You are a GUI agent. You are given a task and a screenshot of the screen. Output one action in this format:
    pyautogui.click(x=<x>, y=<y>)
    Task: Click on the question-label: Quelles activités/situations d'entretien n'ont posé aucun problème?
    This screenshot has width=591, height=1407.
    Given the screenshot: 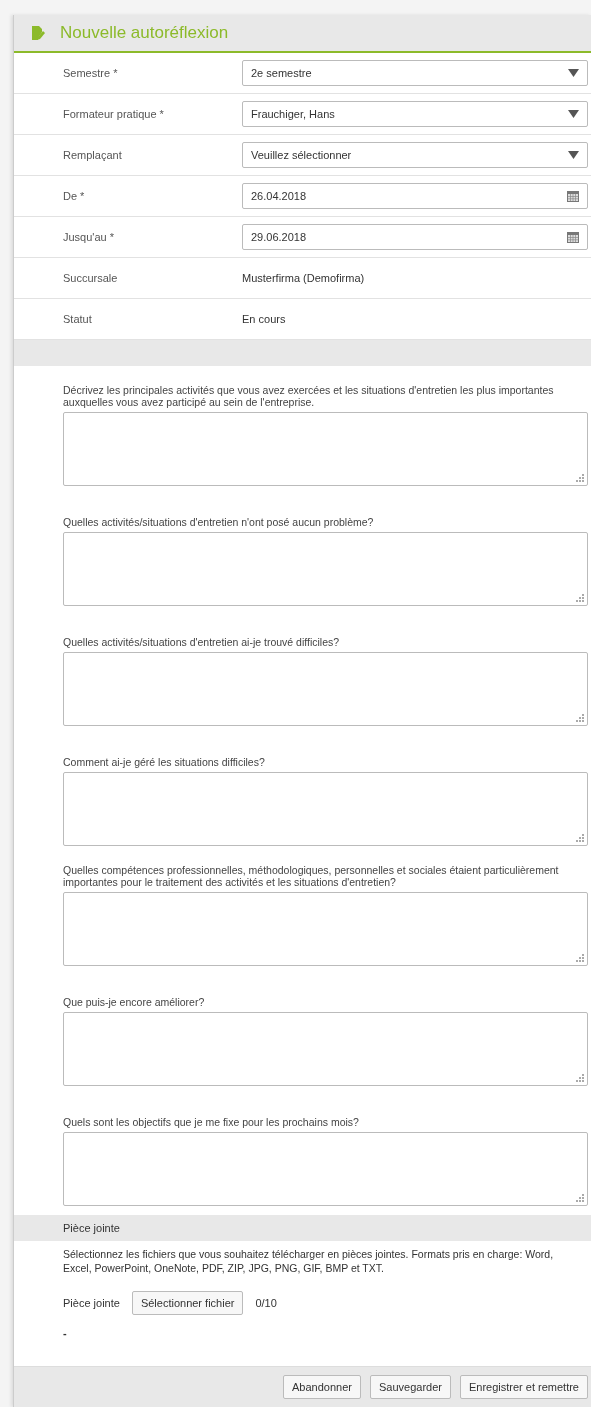 What is the action you would take?
    pyautogui.click(x=219, y=522)
    